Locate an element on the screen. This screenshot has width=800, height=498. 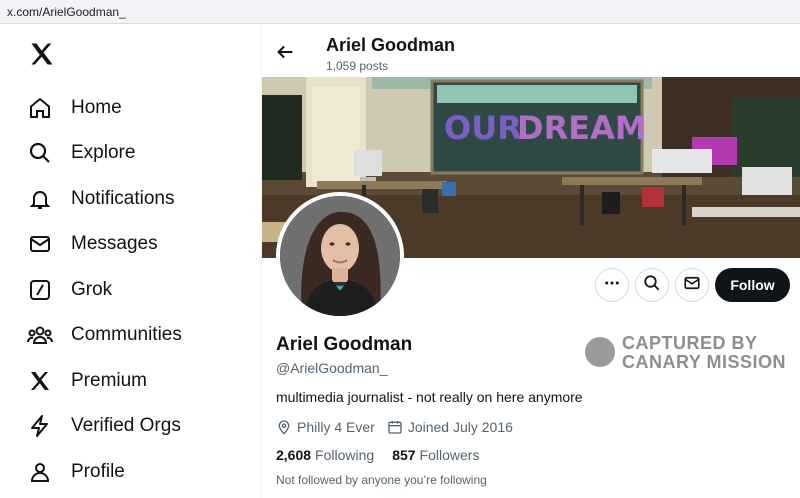
svg-text: DREAM is located at coordinates (582, 128).